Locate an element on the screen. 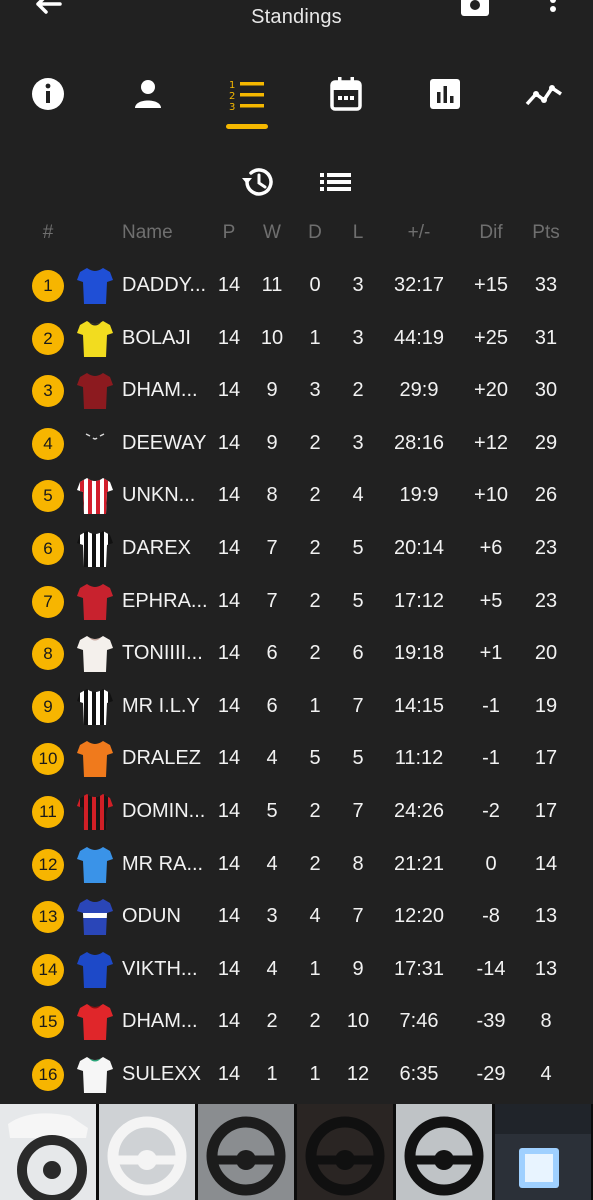 This screenshot has height=1200, width=593. table-header: # Name P W D L +/- Dif Pts is located at coordinates (296, 237).